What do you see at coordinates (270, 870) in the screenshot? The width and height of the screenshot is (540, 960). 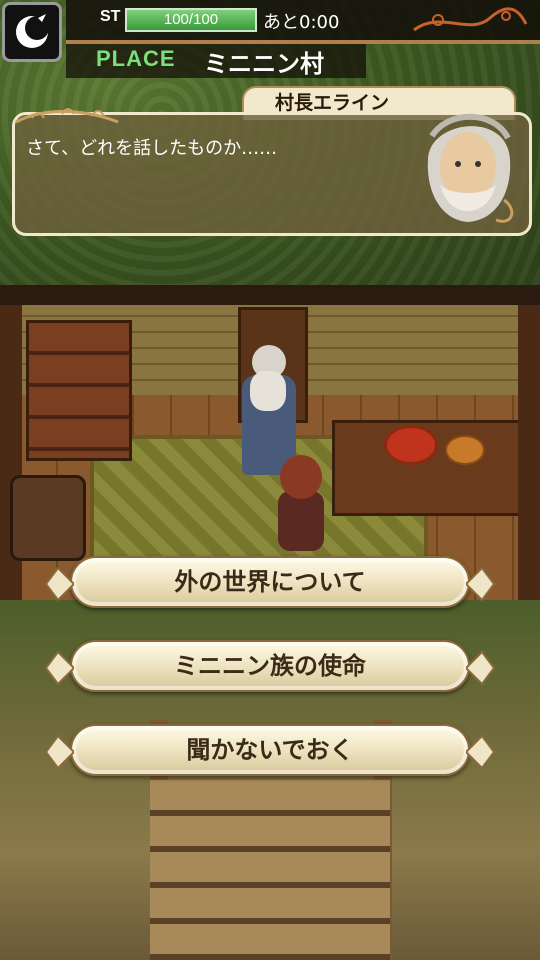 I see `stairs` at bounding box center [270, 870].